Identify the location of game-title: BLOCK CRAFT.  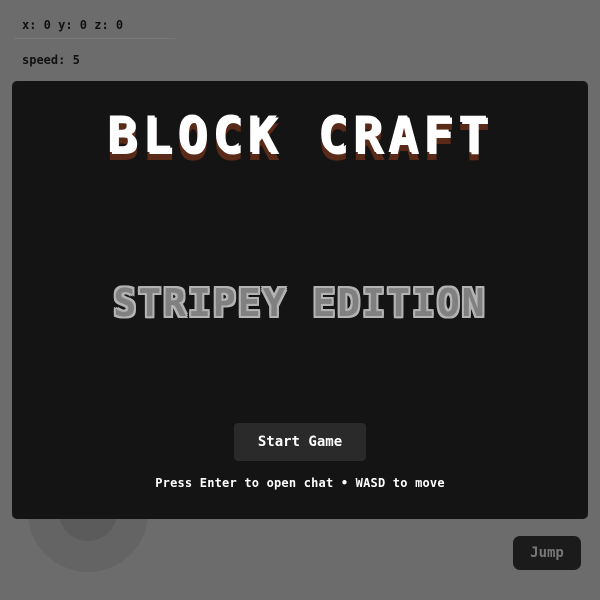
(300, 135).